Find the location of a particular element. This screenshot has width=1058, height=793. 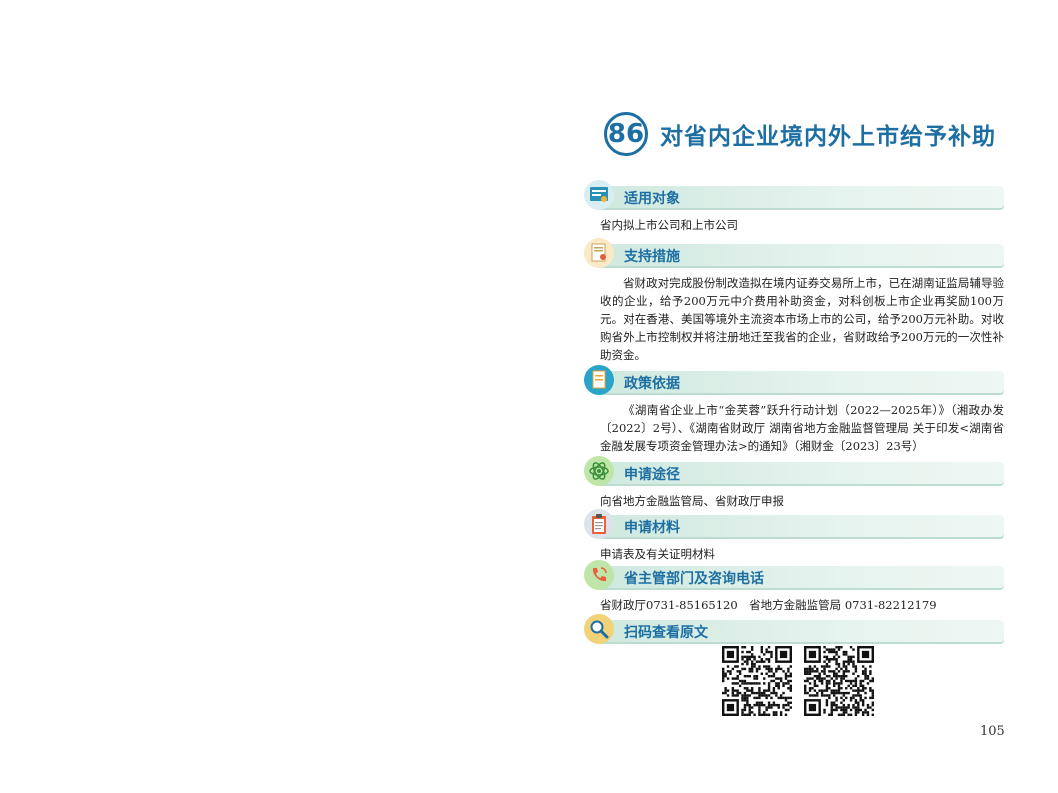

policy-doc-icon is located at coordinates (599, 380).